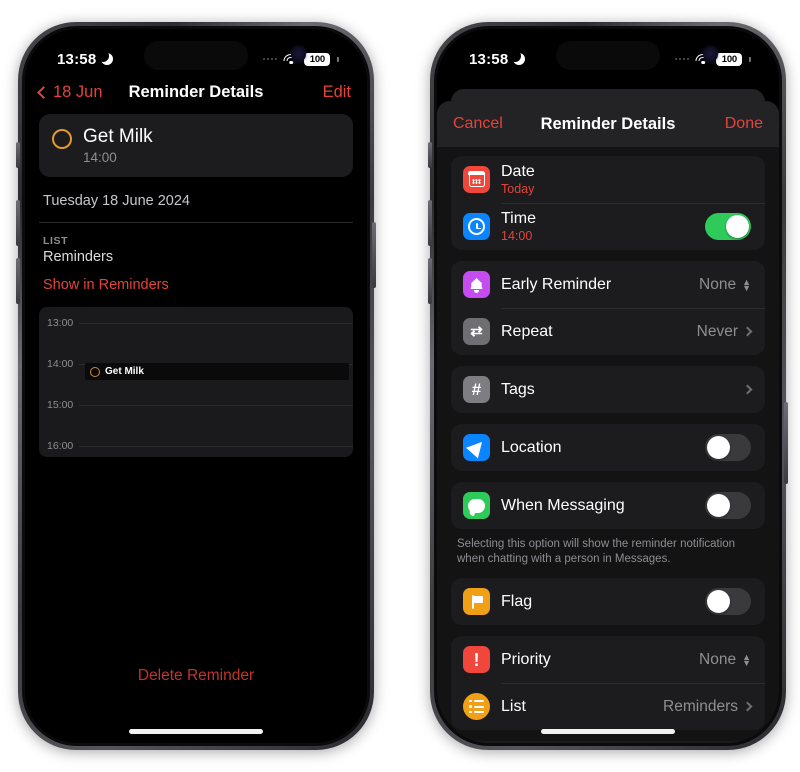 This screenshot has width=800, height=772. I want to click on timeline-hour-row: 15:00, so click(196, 405).